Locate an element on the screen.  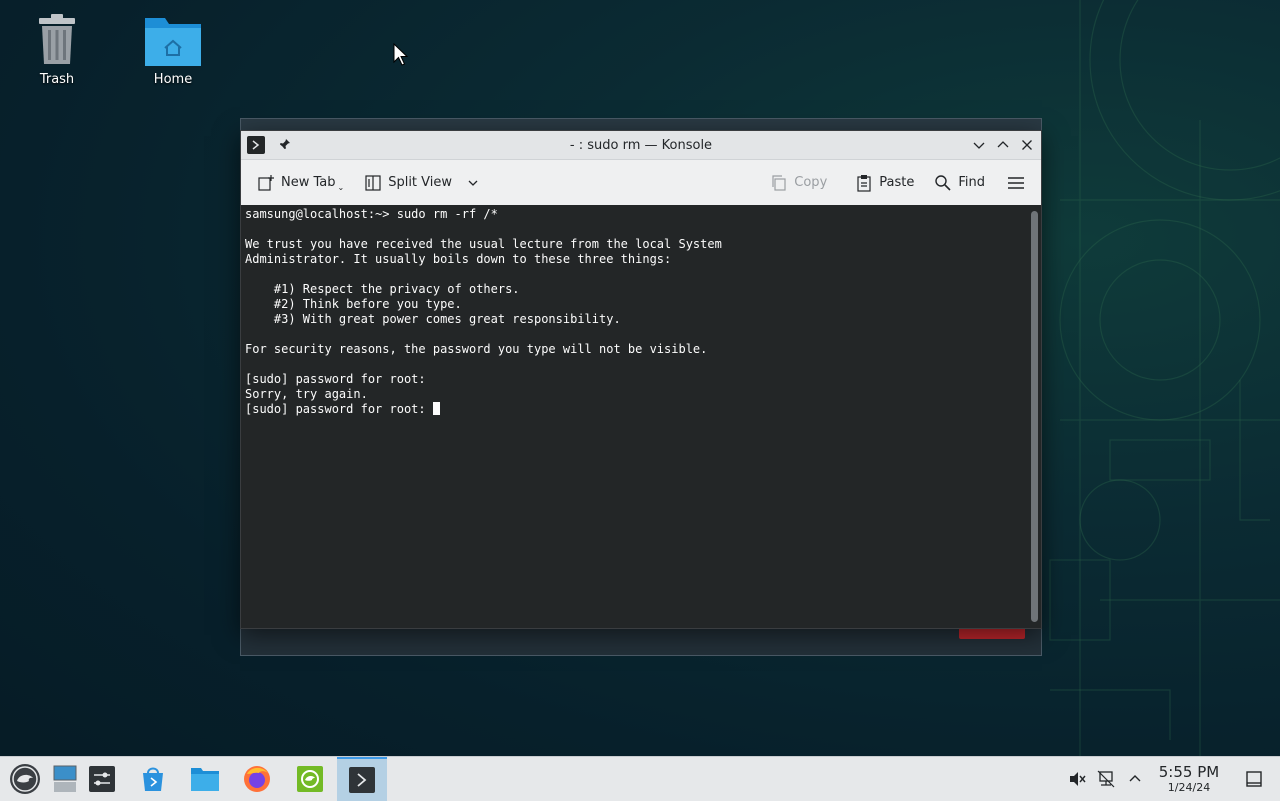
konsole-toolbar: New Tab ⌄ Split View Copy Paste Find is located at coordinates (641, 183).